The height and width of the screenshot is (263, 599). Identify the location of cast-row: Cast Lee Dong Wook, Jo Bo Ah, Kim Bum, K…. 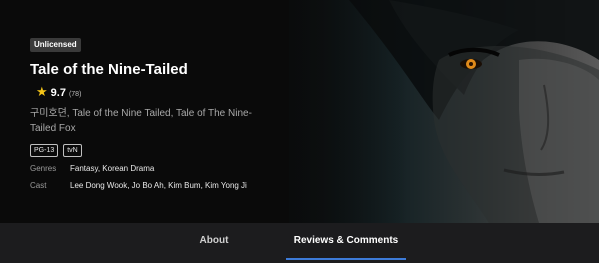
(180, 186).